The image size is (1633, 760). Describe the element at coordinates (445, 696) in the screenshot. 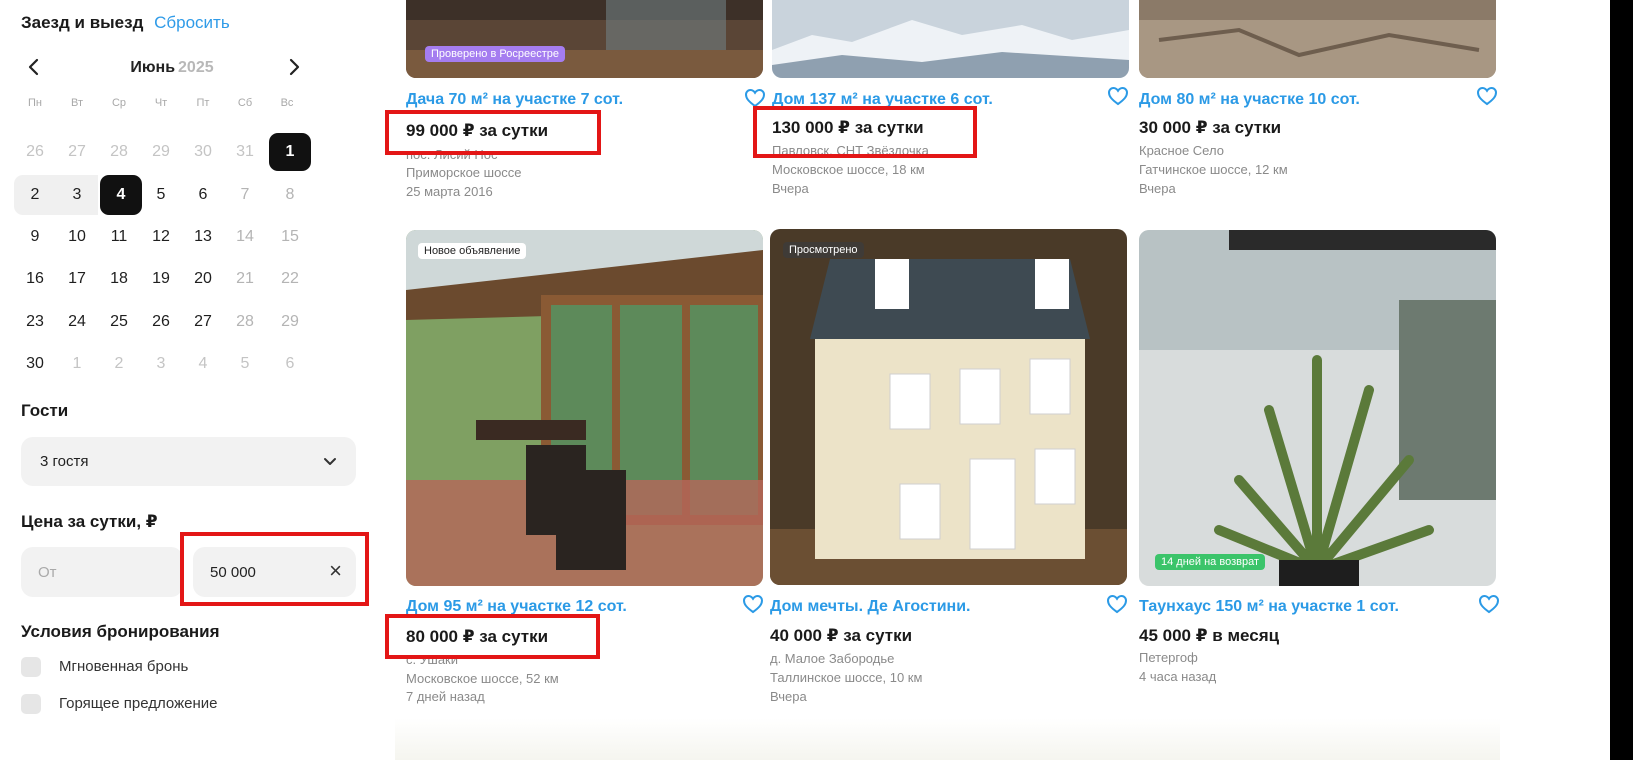

I see `listing-date: 7 дней назад` at that location.